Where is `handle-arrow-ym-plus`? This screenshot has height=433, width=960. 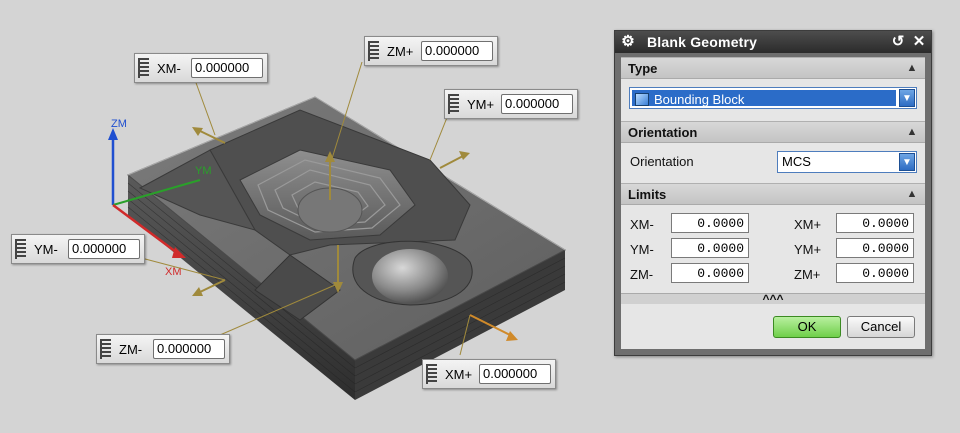
handle-arrow-ym-plus is located at coordinates (454, 160).